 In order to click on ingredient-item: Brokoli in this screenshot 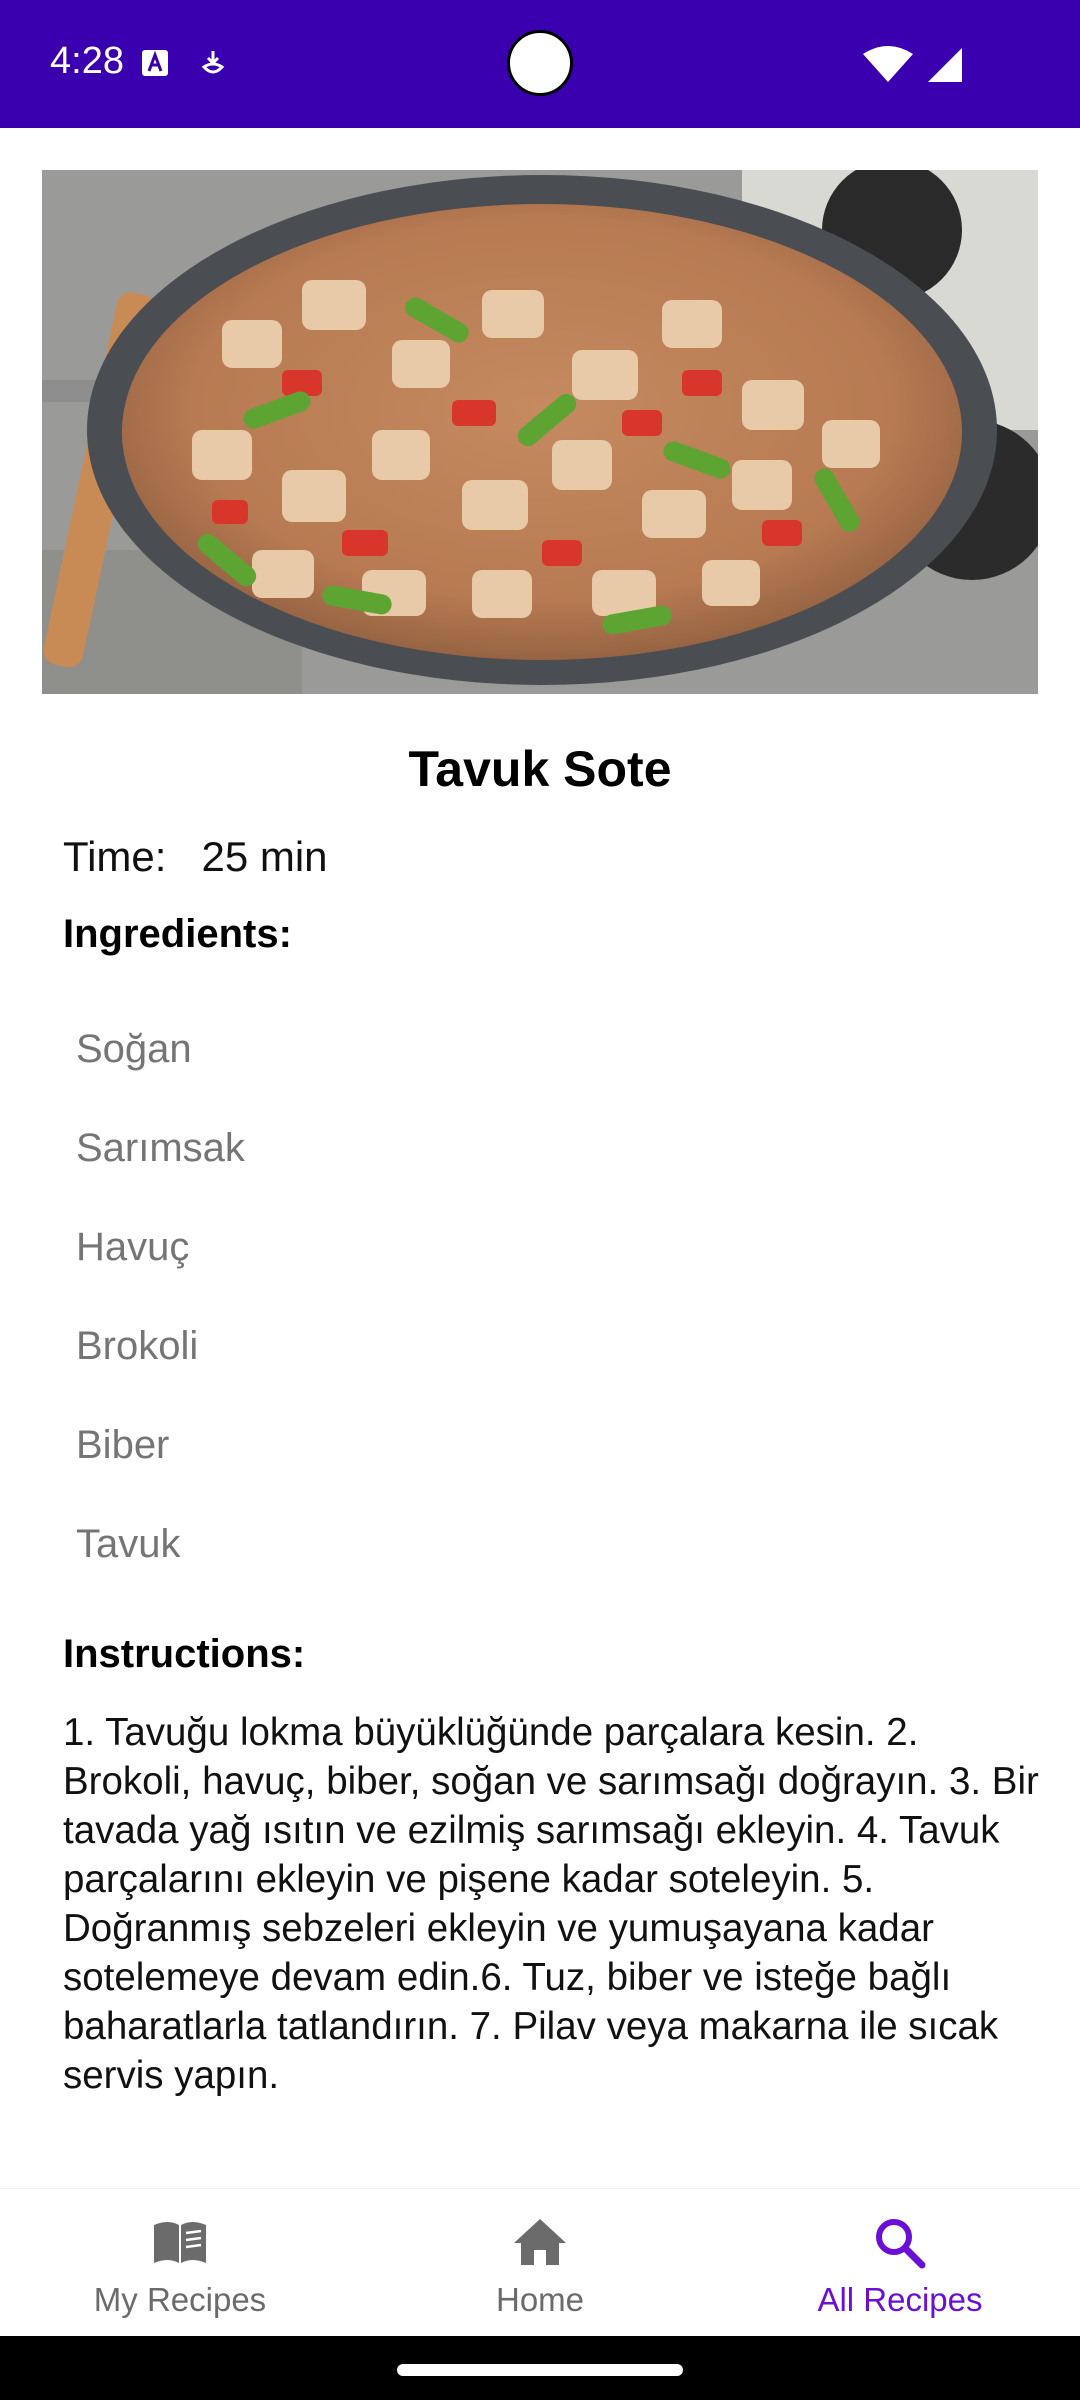, I will do `click(137, 1346)`.